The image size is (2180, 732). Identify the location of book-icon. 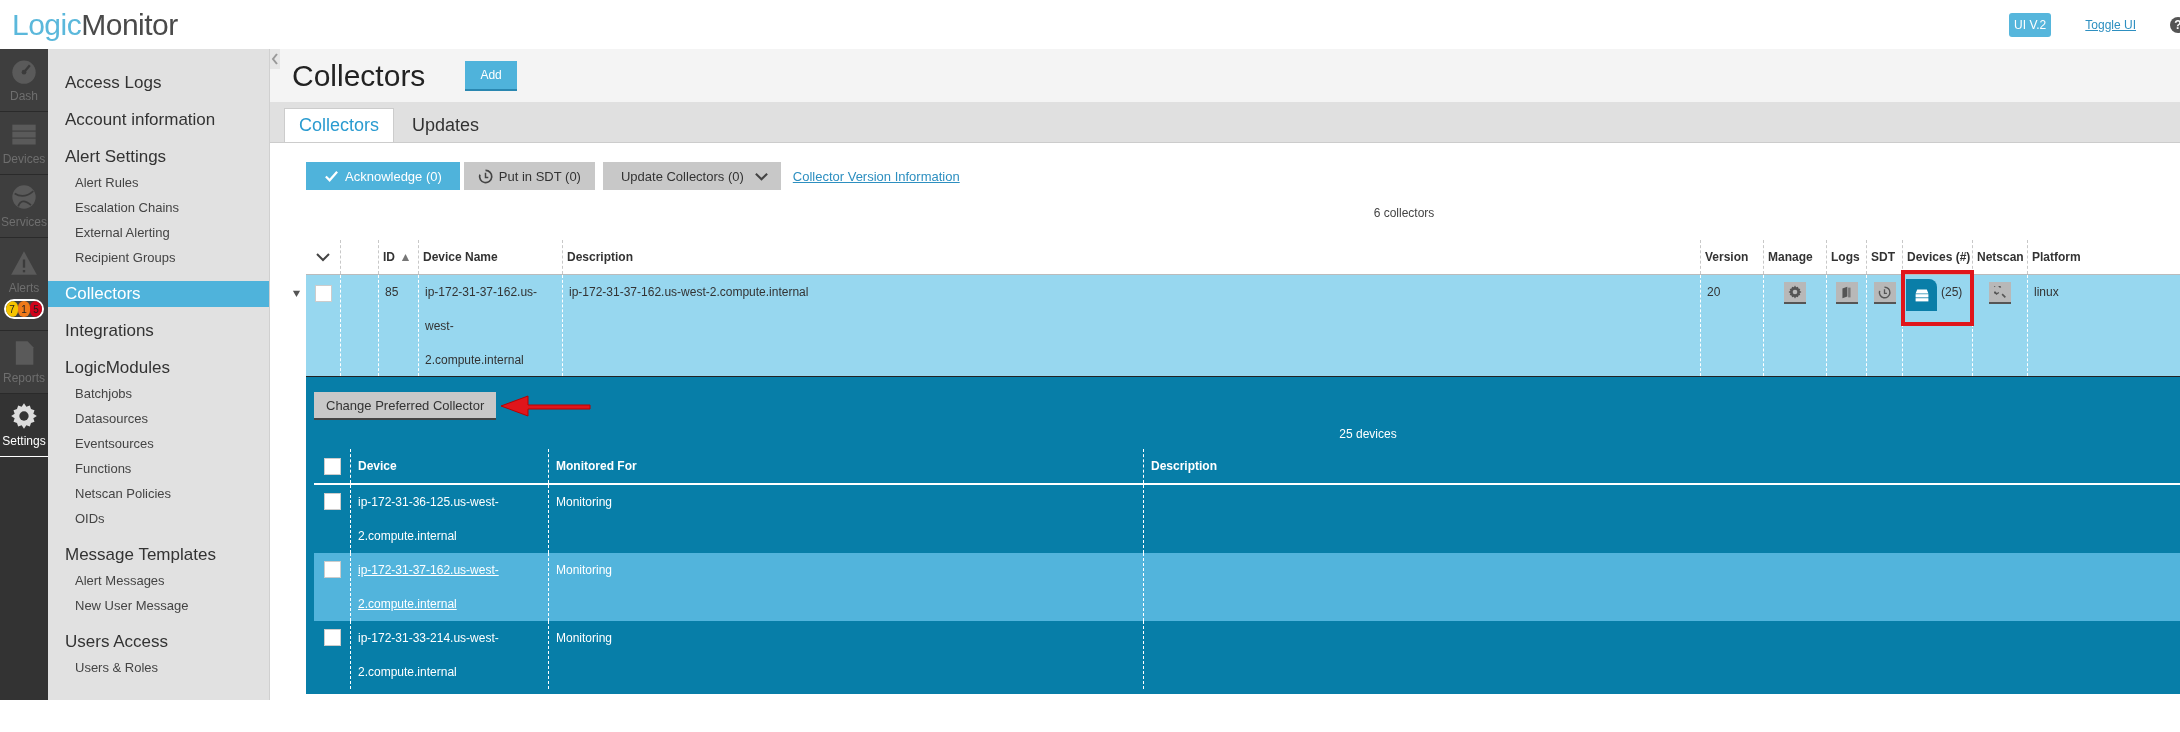
(1846, 293).